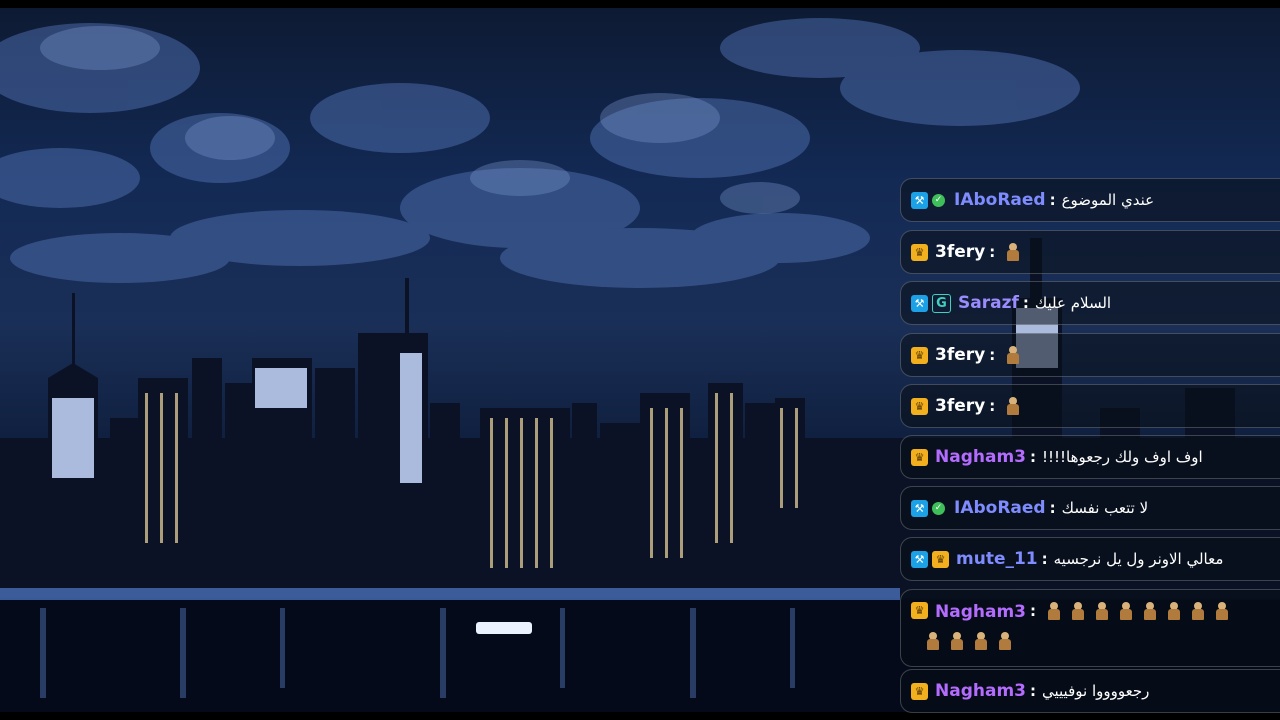  What do you see at coordinates (1090, 628) in the screenshot?
I see `chat-message: ♛ Nagham3 :` at bounding box center [1090, 628].